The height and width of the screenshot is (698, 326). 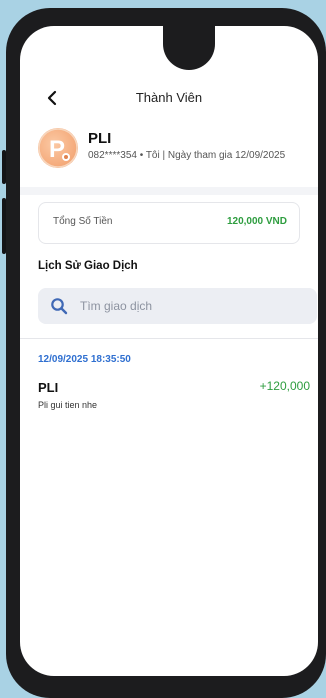 What do you see at coordinates (169, 338) in the screenshot?
I see `list-separator` at bounding box center [169, 338].